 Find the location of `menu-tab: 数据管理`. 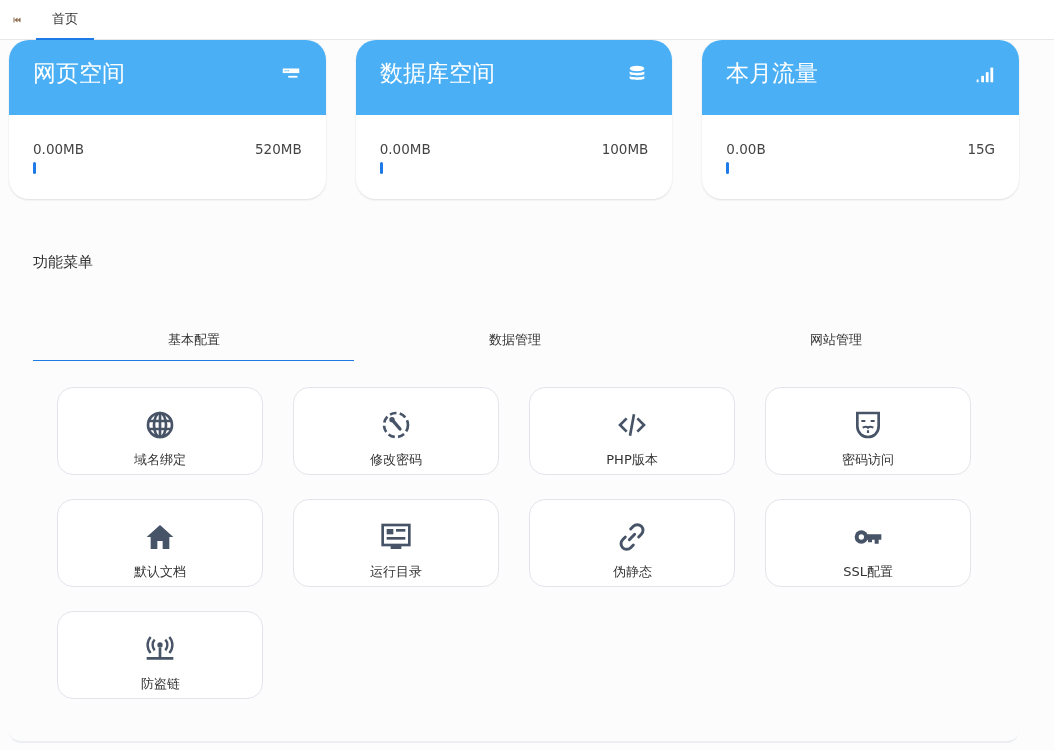

menu-tab: 数据管理 is located at coordinates (514, 343).